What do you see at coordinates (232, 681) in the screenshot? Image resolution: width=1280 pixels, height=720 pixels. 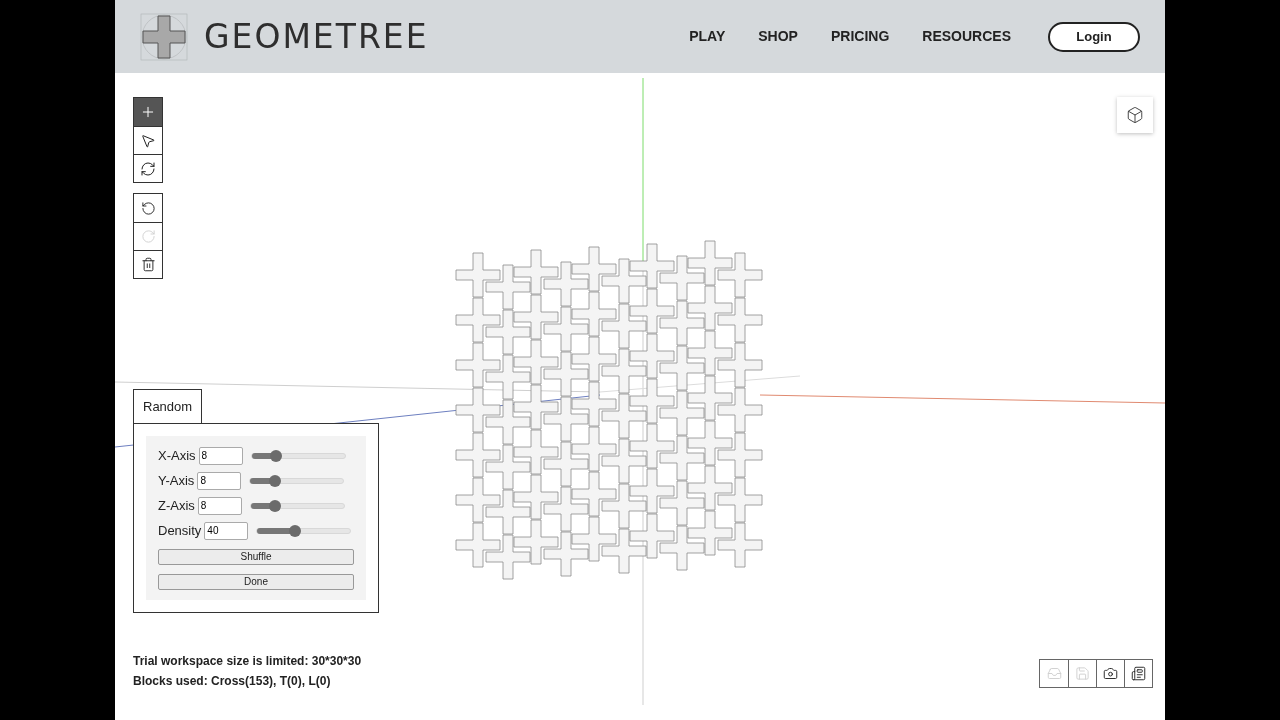 I see `status-text: Blocks used: Cross(153), T(0), L(0)` at bounding box center [232, 681].